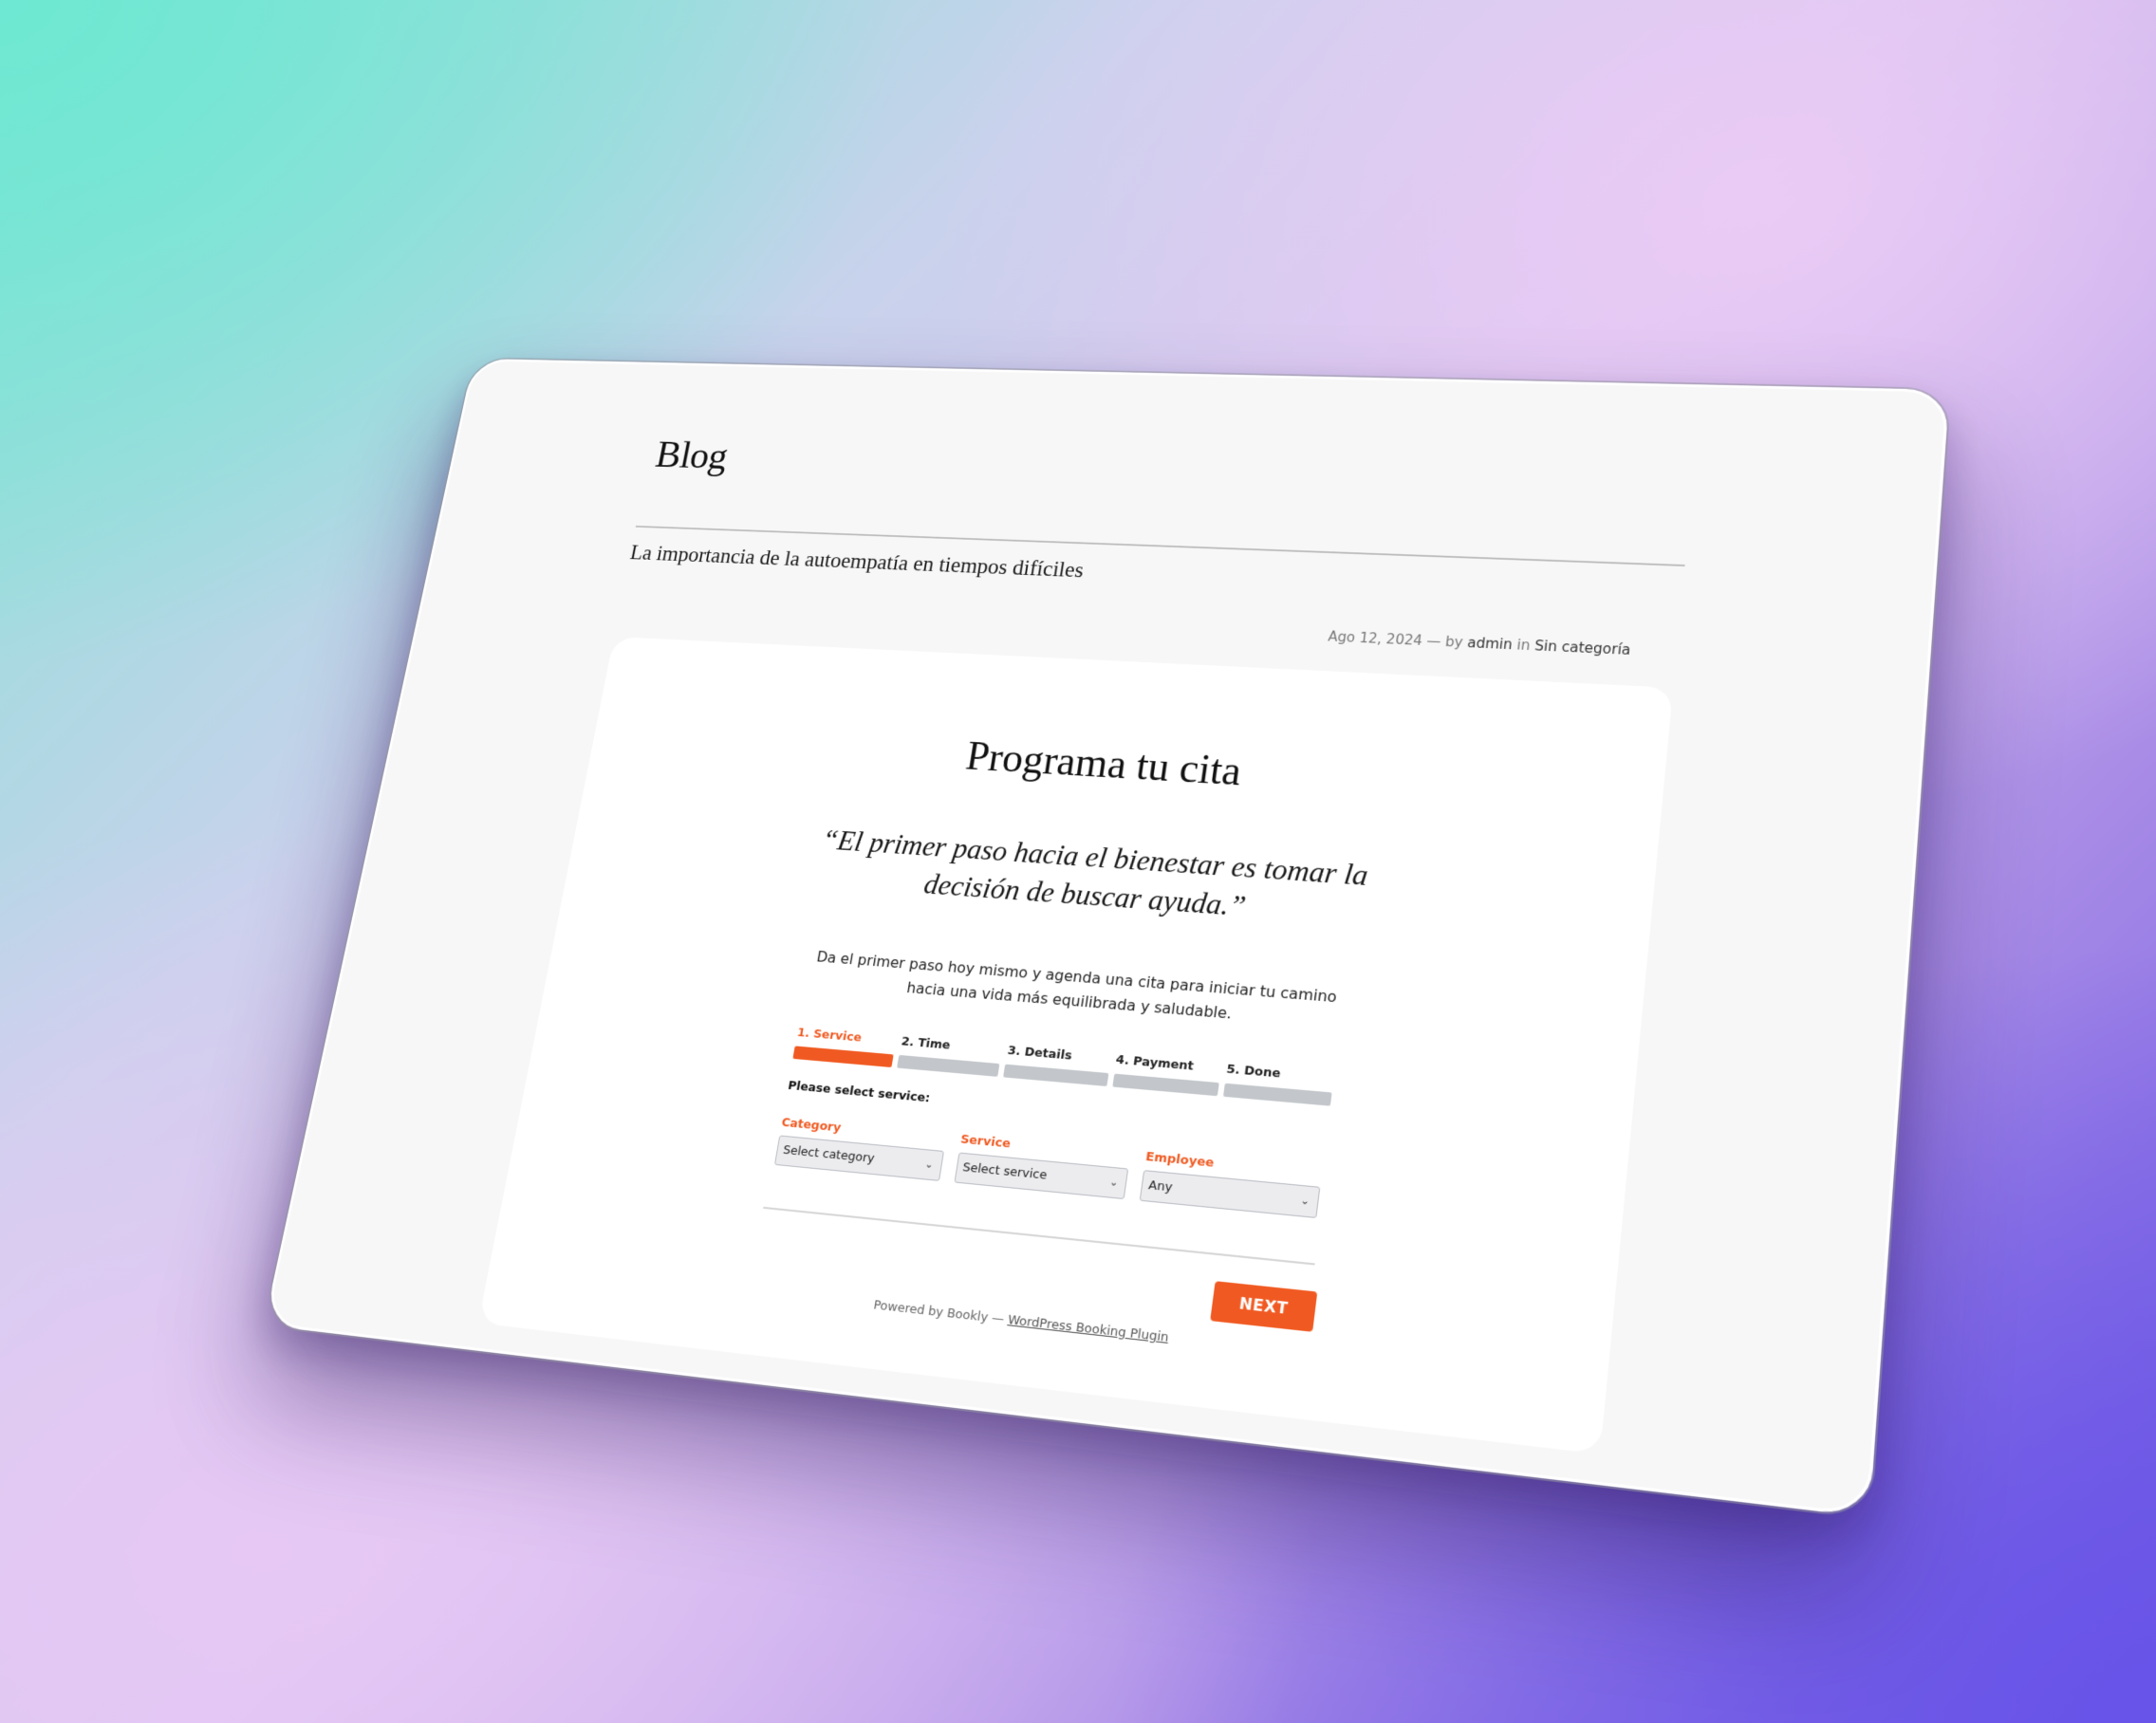  Describe the element at coordinates (950, 1056) in the screenshot. I see `step-time: 2. Time` at that location.